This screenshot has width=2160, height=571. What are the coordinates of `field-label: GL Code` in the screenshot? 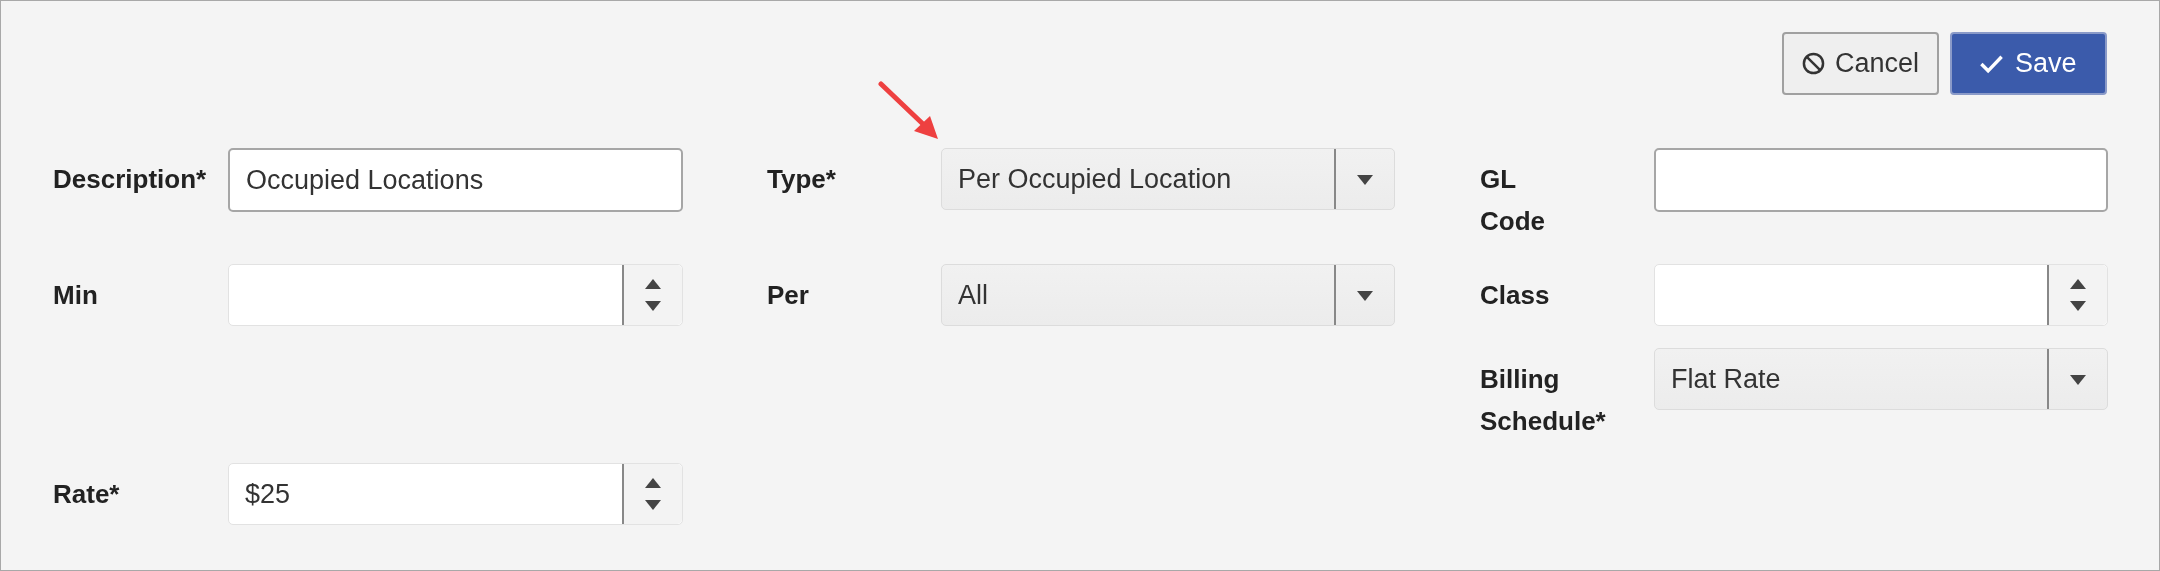 It's located at (1512, 200).